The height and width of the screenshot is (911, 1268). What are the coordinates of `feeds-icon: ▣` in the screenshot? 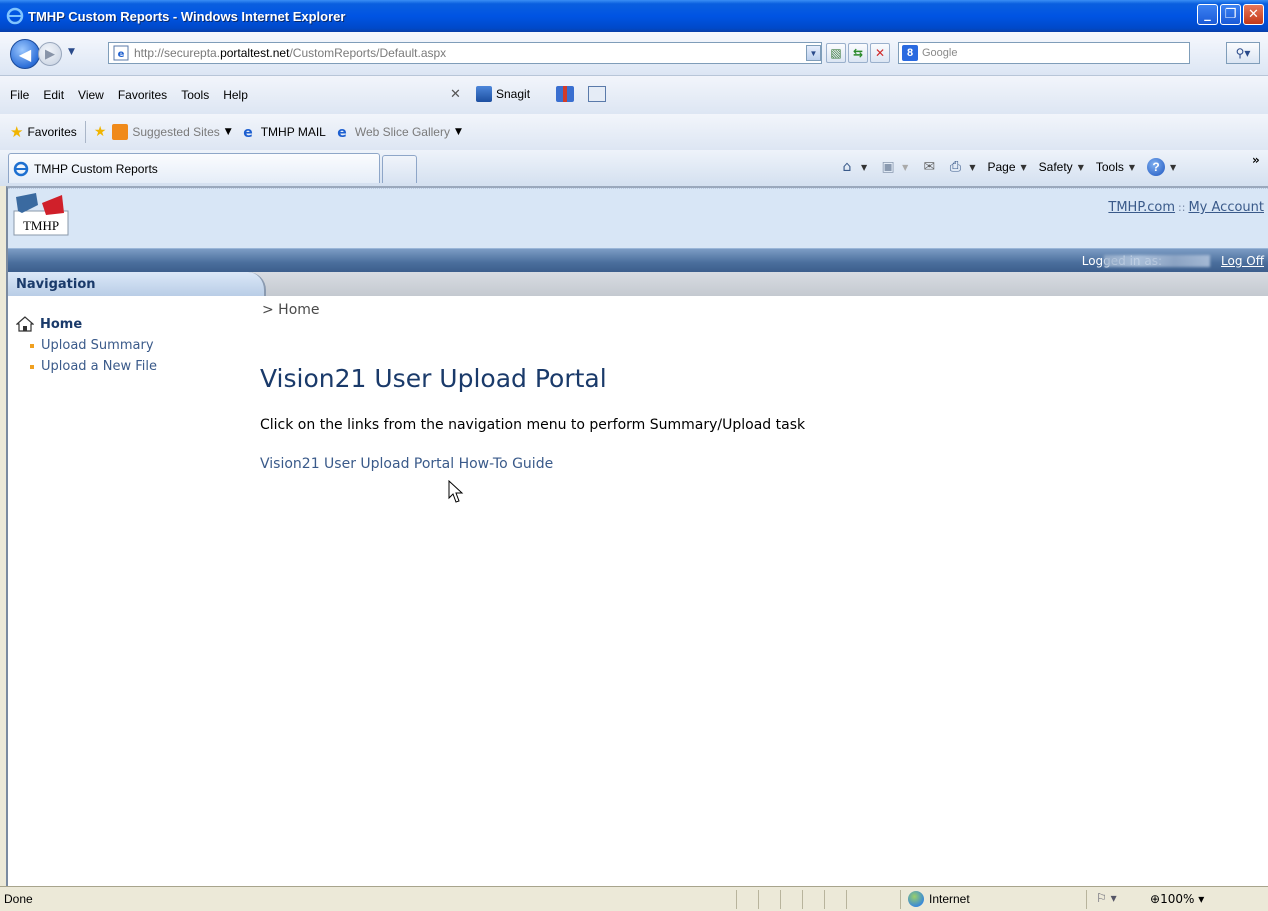 It's located at (888, 167).